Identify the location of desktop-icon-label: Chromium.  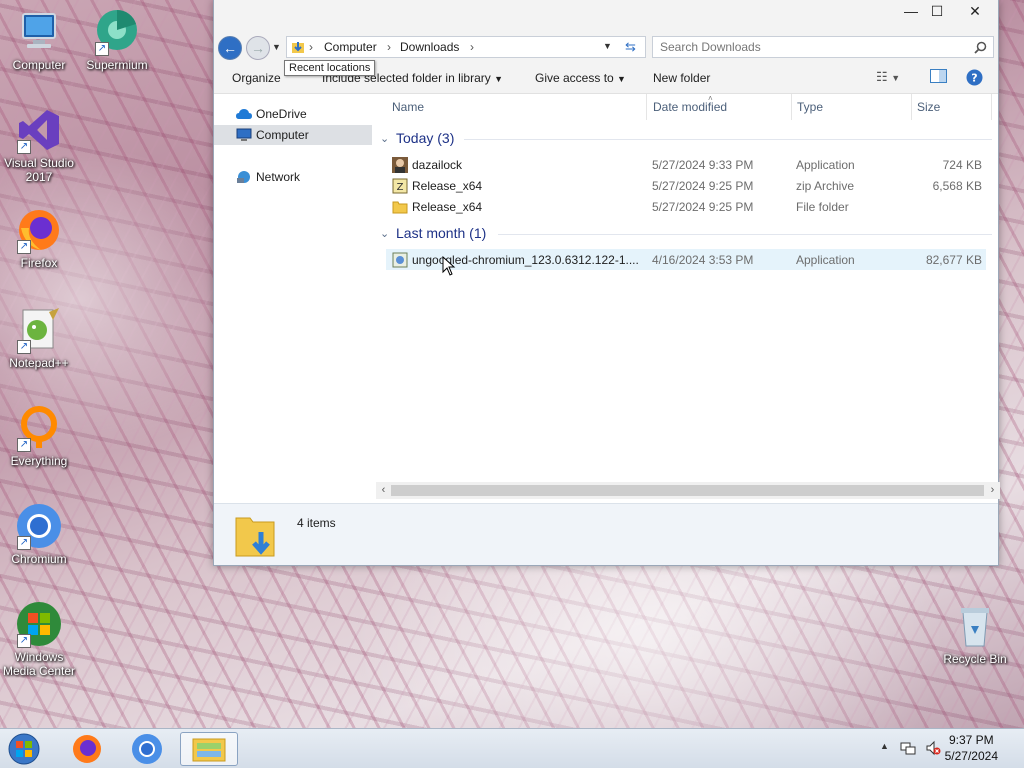
(39, 559).